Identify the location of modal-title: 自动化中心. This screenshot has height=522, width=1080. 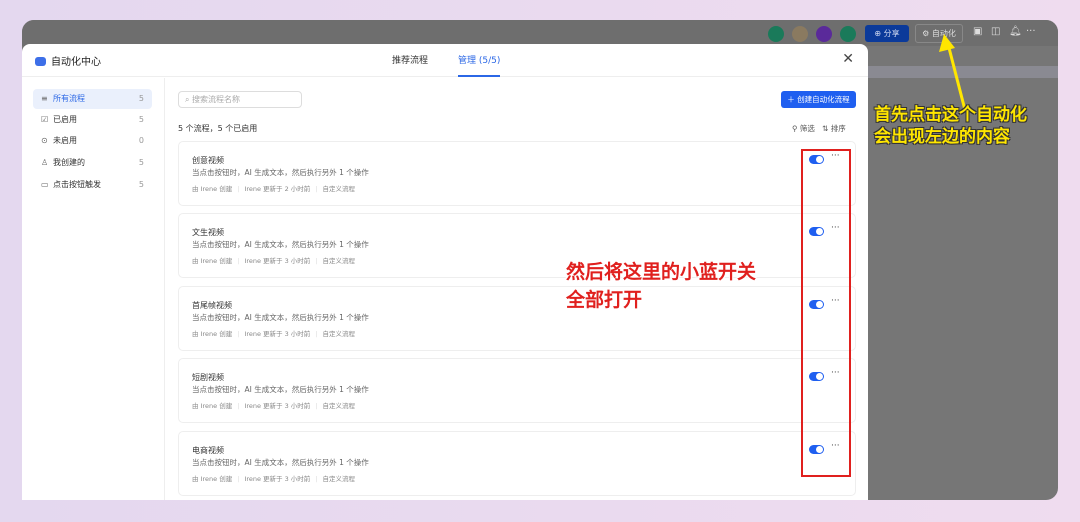
(68, 60).